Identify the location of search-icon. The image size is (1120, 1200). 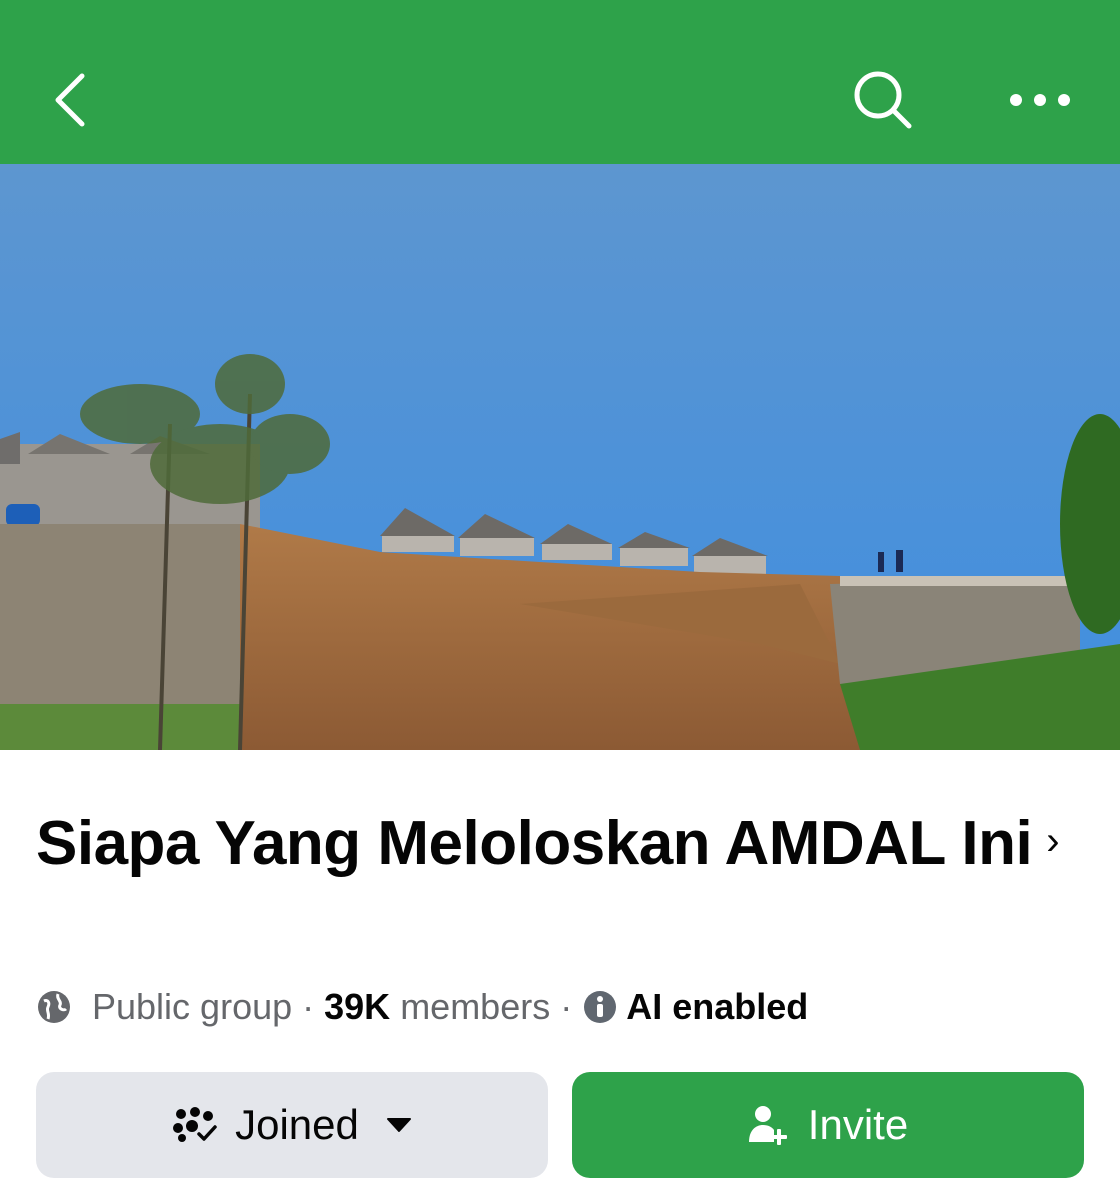
(883, 100).